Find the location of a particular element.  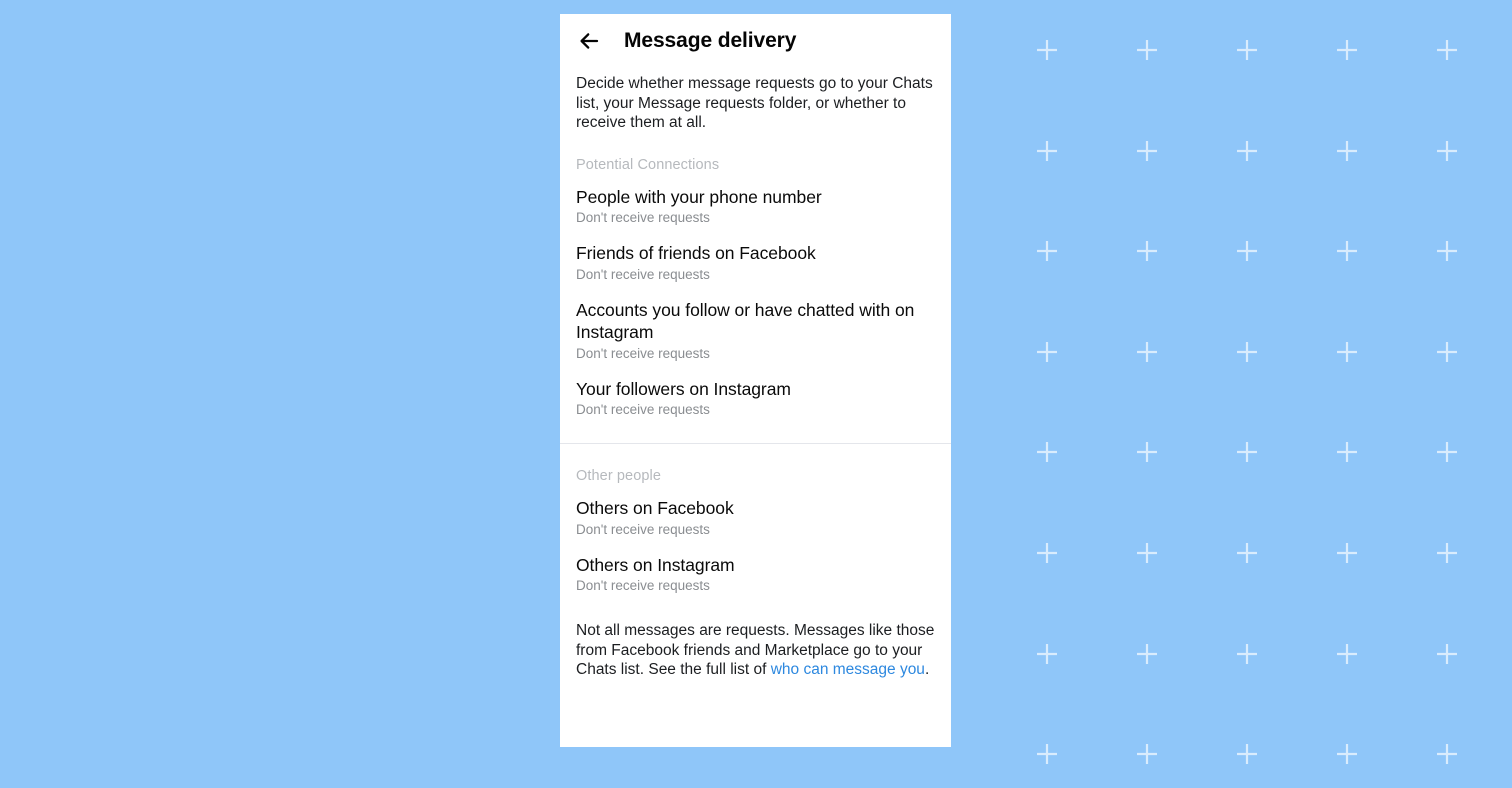

row-title: Your followers on Instagram is located at coordinates (683, 388).